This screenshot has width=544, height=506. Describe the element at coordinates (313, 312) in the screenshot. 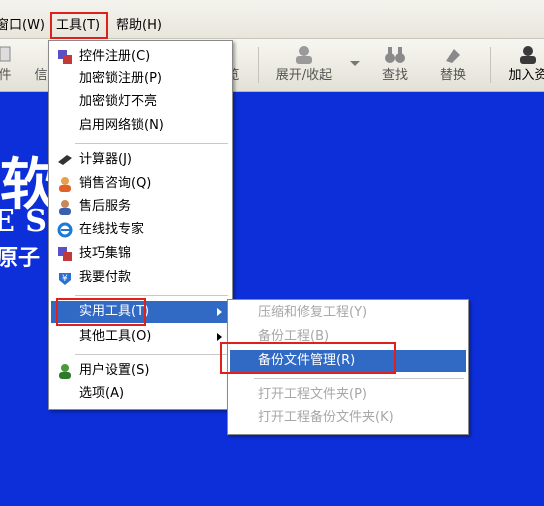

I see `menu-item-label: 压缩和修复工程(Y)` at that location.